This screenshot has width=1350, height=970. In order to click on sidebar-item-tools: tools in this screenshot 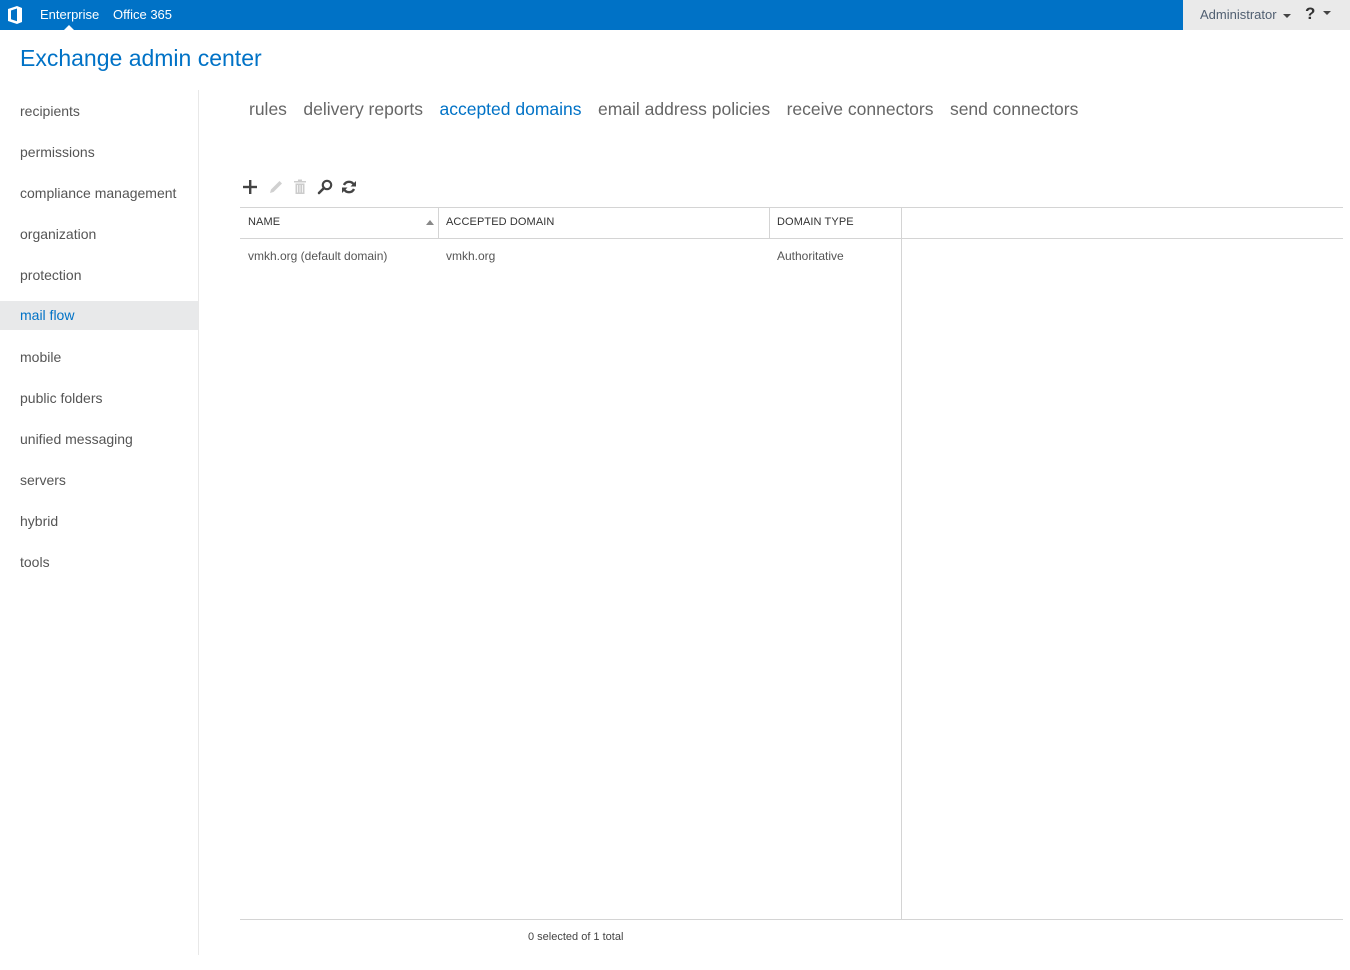, I will do `click(99, 562)`.